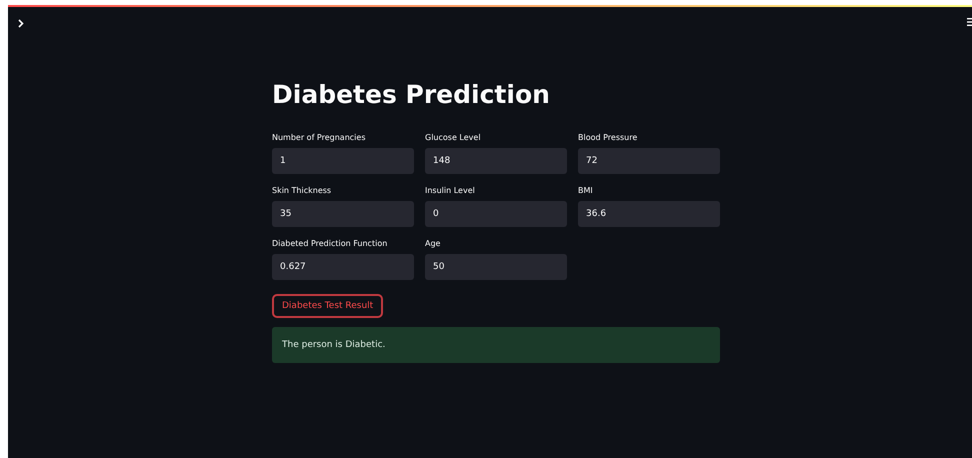 The image size is (972, 458). Describe the element at coordinates (411, 94) in the screenshot. I see `page-title: Diabetes Prediction` at that location.